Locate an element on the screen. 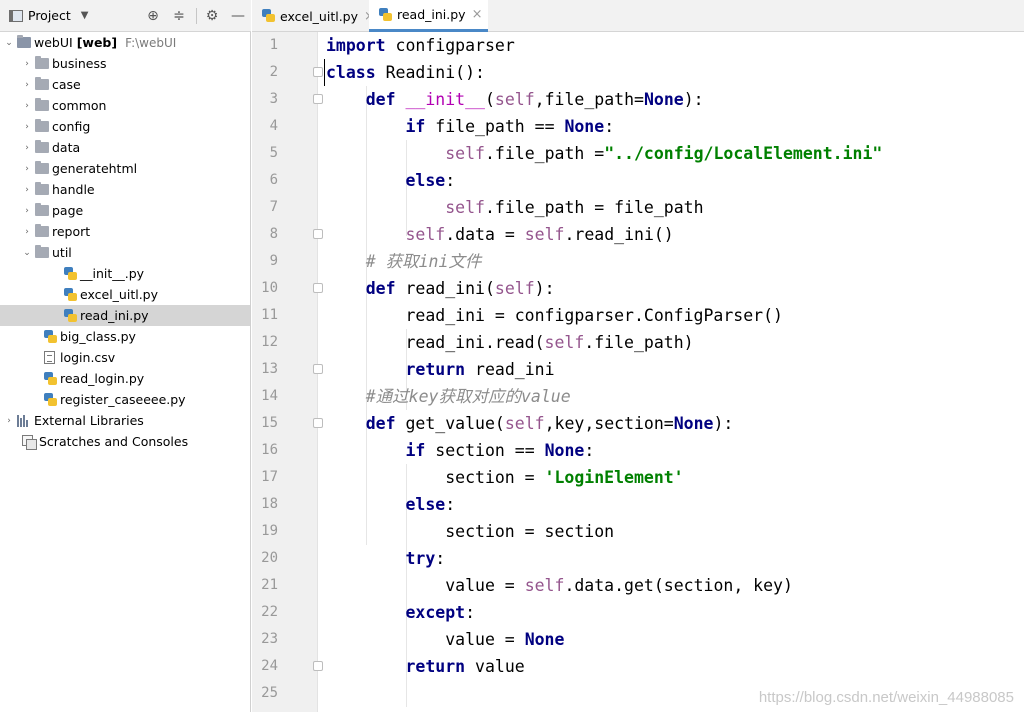 This screenshot has height=712, width=1024. code-line: def read_ini(self): is located at coordinates (460, 288).